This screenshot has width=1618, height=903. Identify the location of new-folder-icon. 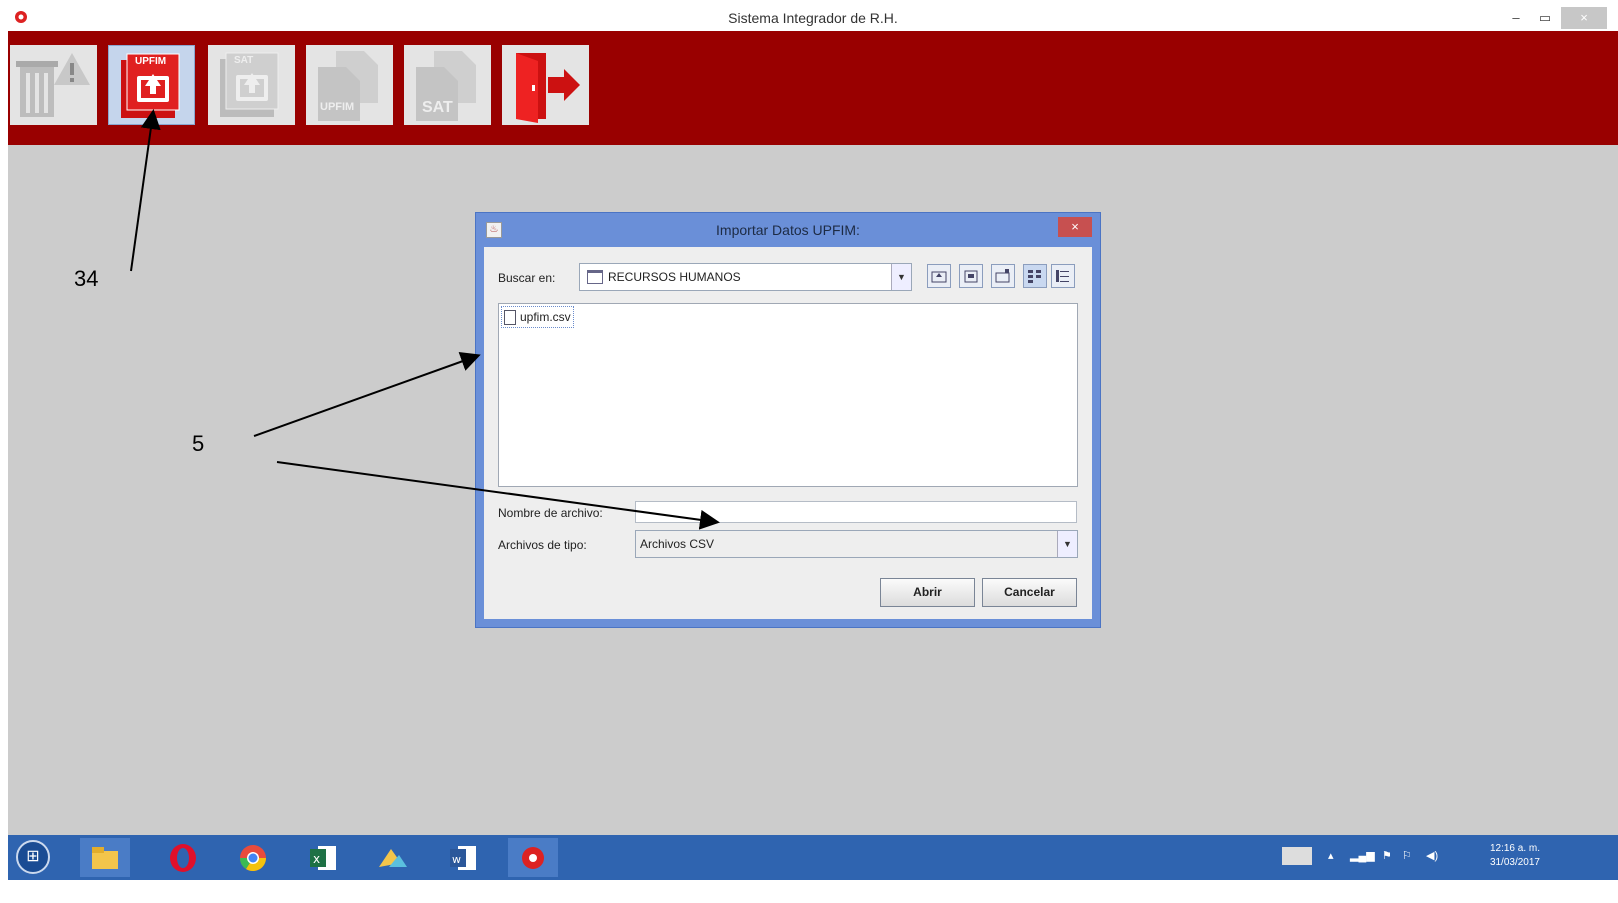
(1002, 276).